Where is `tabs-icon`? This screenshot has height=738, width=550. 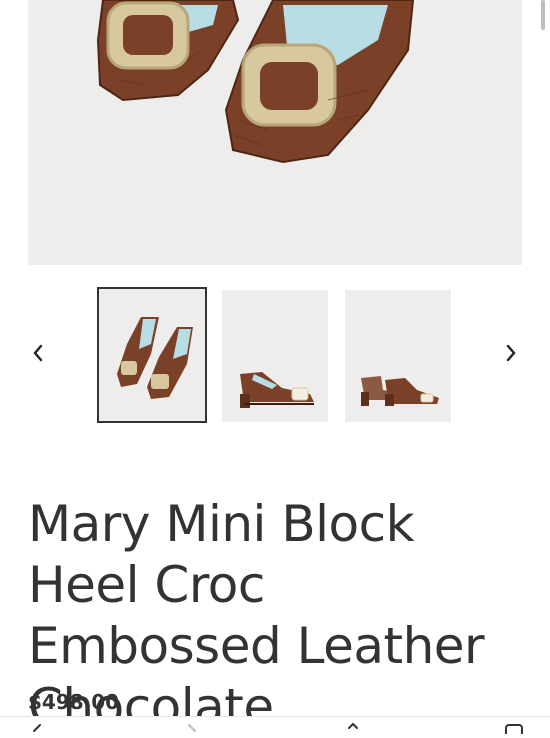 tabs-icon is located at coordinates (514, 728).